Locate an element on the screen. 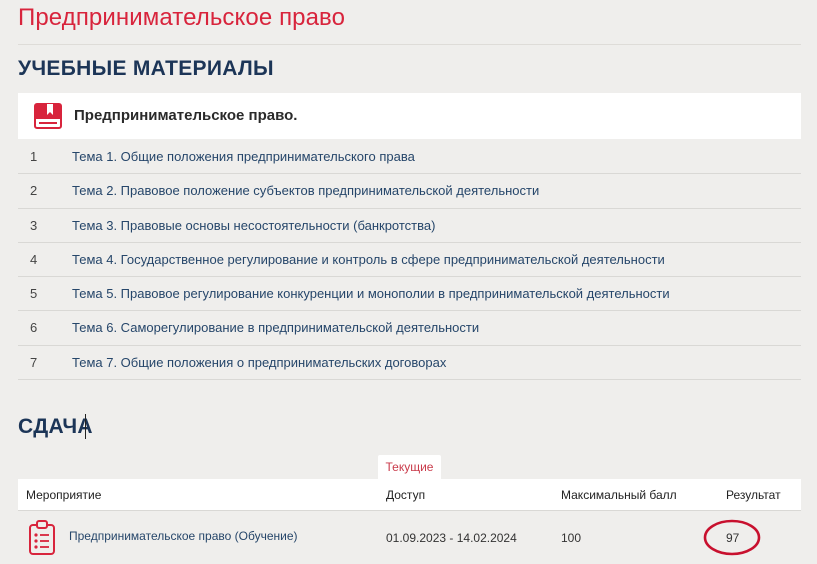 The height and width of the screenshot is (564, 817). submission-heading: СДАЧА is located at coordinates (55, 426).